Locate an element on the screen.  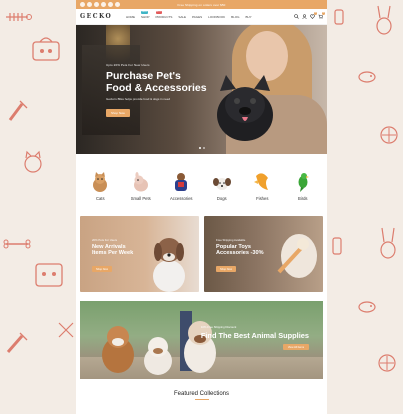
fish-image is located at coordinates (262, 181).